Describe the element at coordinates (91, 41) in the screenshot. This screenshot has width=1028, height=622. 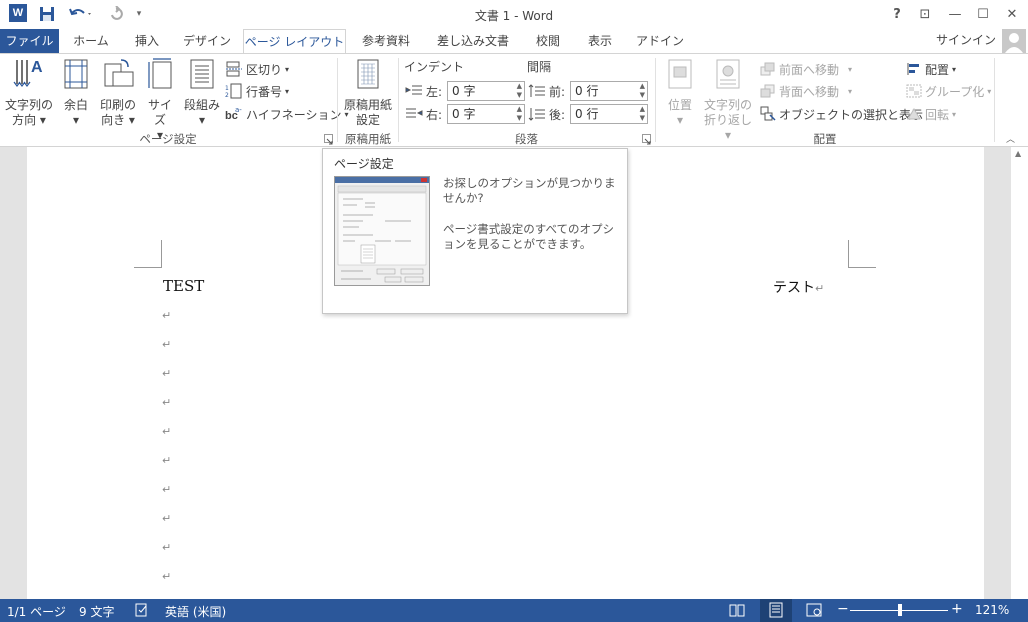
I see `tab-home: ホーム` at that location.